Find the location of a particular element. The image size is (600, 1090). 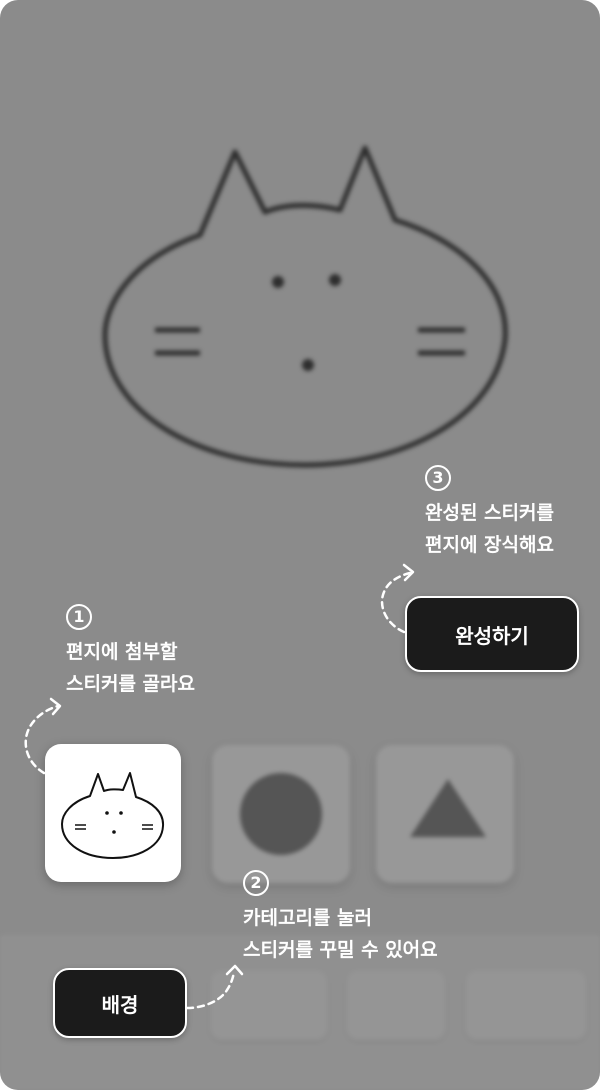

guide-text-line: 편지에 첨부할 is located at coordinates (122, 652).